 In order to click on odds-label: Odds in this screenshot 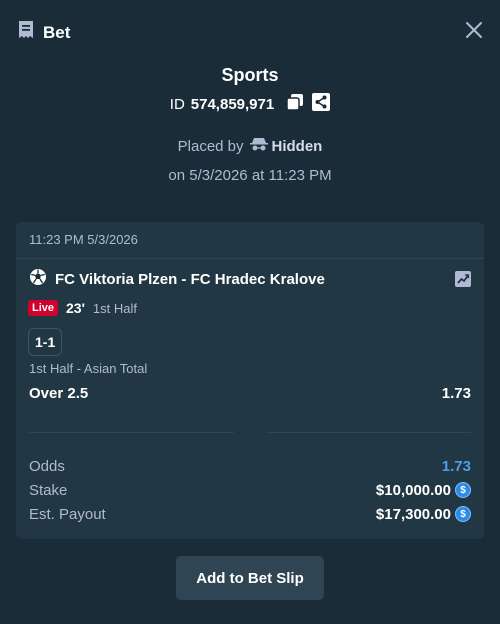, I will do `click(47, 466)`.